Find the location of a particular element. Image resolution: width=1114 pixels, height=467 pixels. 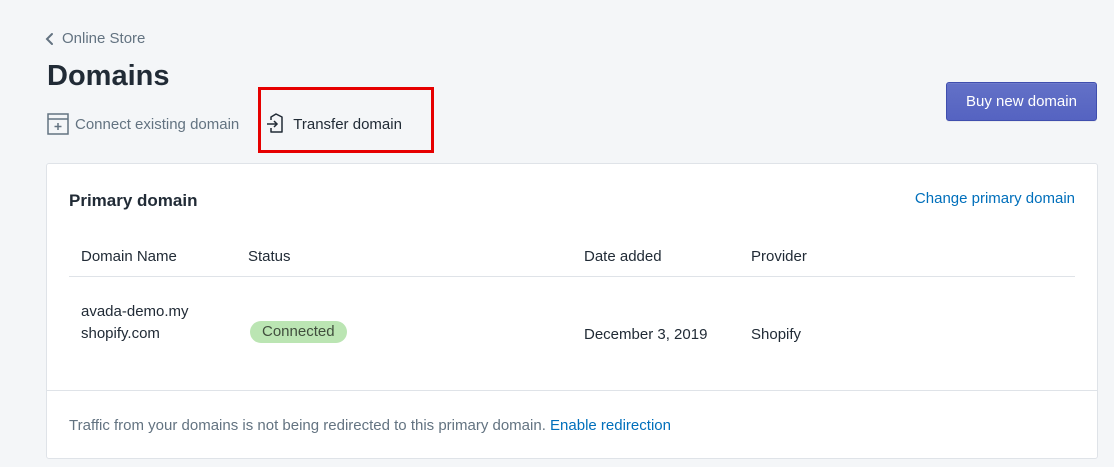

status-badge: Connected is located at coordinates (298, 332).